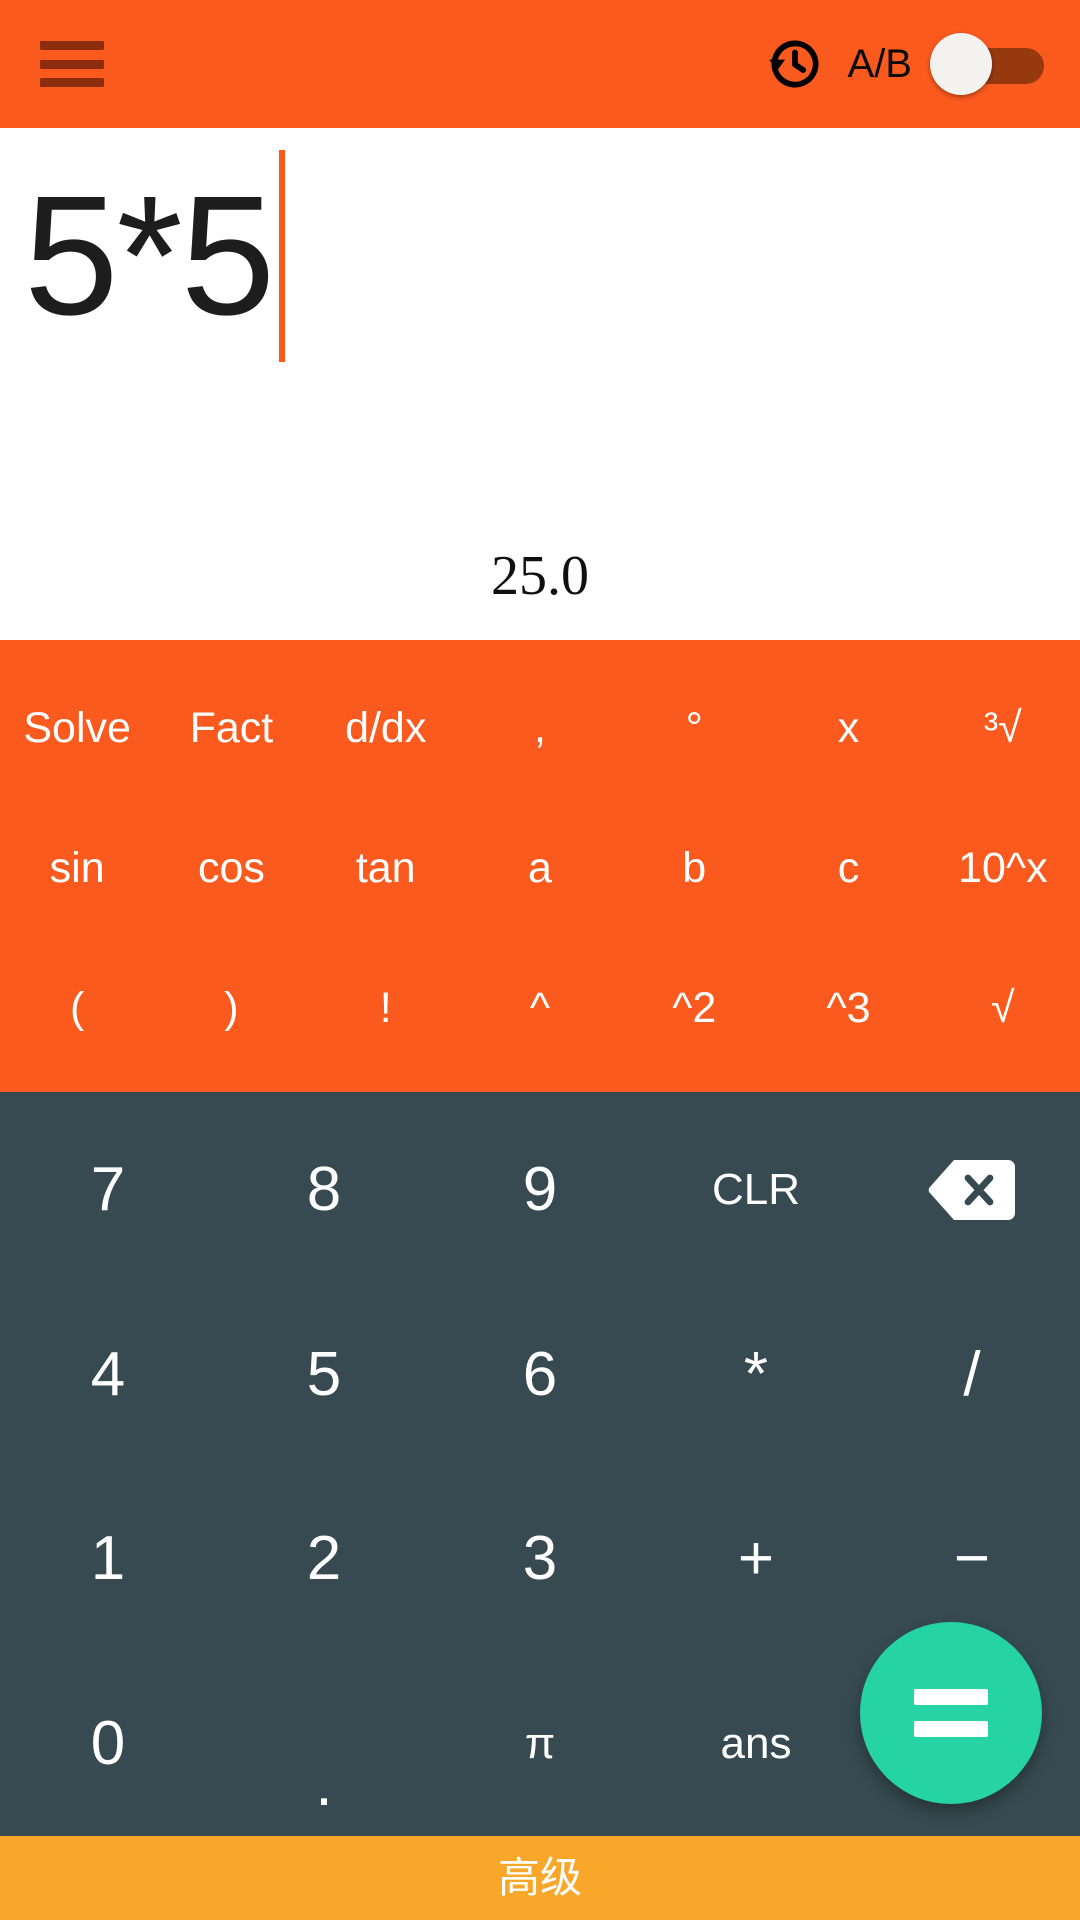  Describe the element at coordinates (324, 1559) in the screenshot. I see `num-key-digit-2: 2` at that location.